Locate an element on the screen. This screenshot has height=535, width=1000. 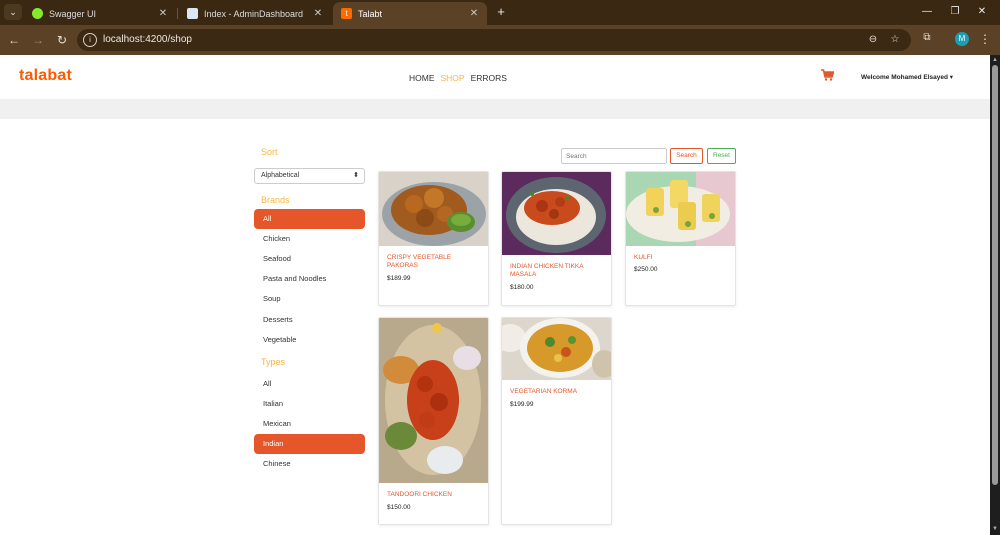
brand-item-desserts: Desserts is located at coordinates (309, 320).